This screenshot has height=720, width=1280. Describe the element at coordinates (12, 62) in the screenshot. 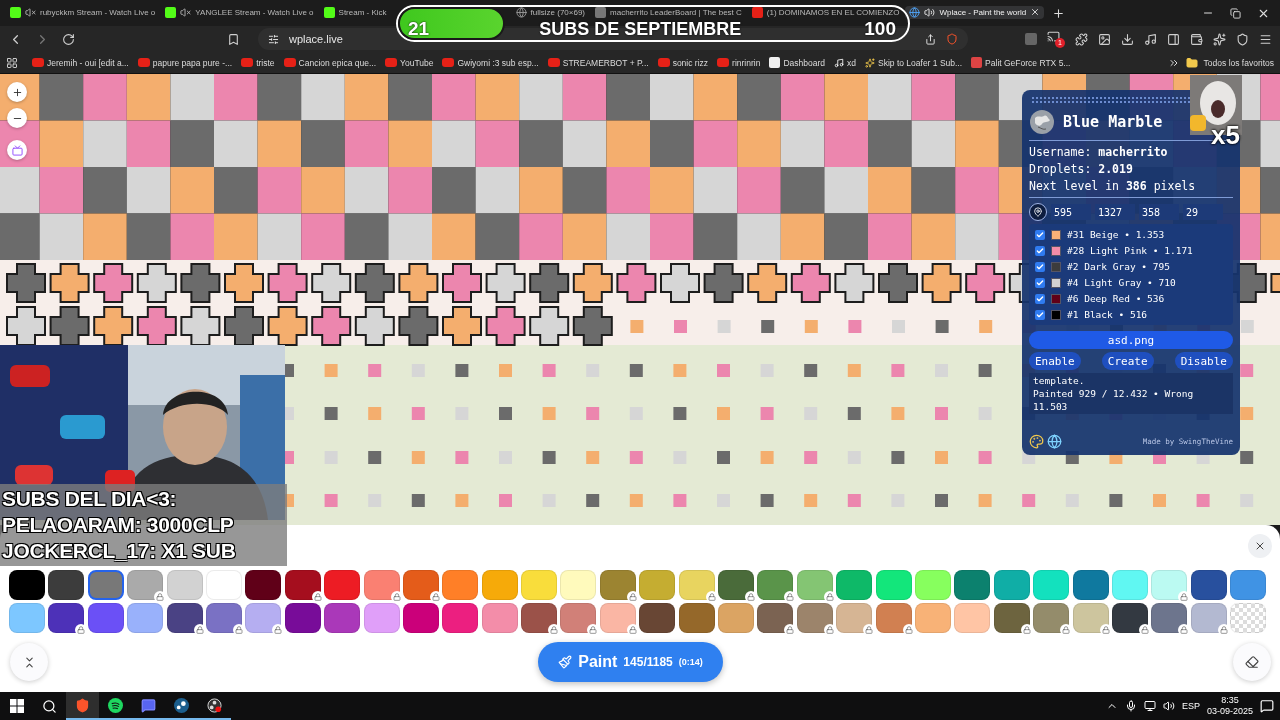

I see `apps-icon` at that location.